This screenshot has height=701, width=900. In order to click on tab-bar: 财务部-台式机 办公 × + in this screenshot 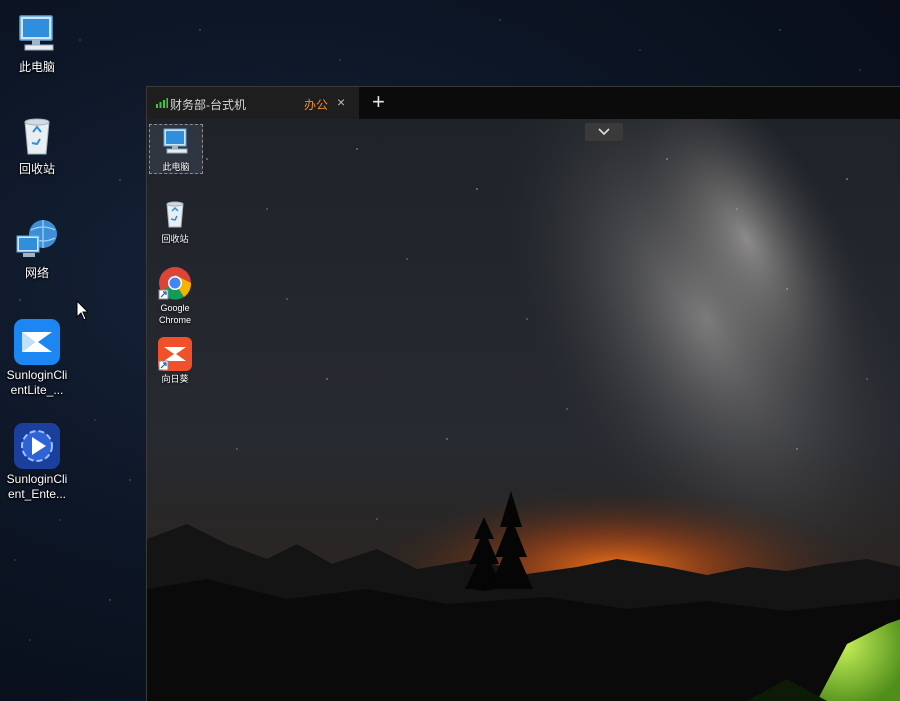, I will do `click(523, 103)`.